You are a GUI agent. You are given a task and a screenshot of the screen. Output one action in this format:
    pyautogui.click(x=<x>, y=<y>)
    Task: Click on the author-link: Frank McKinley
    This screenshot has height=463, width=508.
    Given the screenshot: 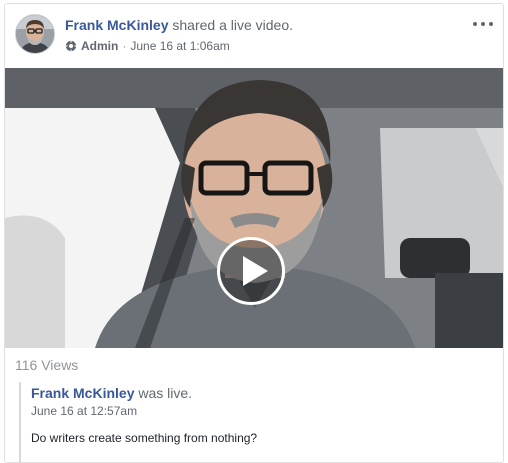 What is the action you would take?
    pyautogui.click(x=116, y=25)
    